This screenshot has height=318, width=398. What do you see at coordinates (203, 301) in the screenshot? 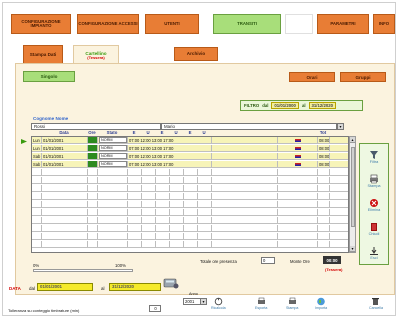
I see `year-dropdown-icon: ▾` at bounding box center [203, 301].